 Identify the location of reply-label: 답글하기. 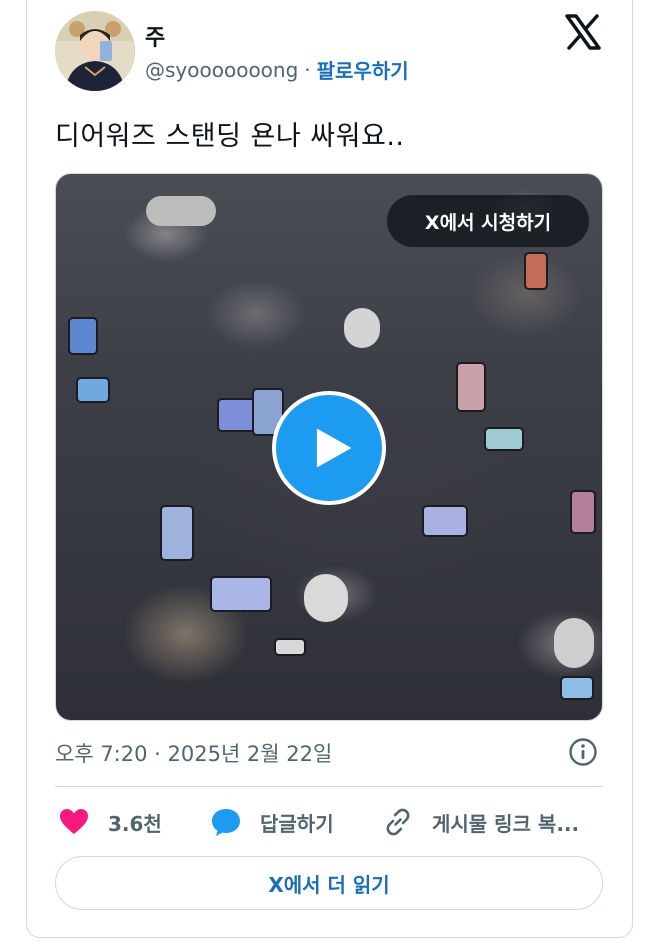
(297, 823).